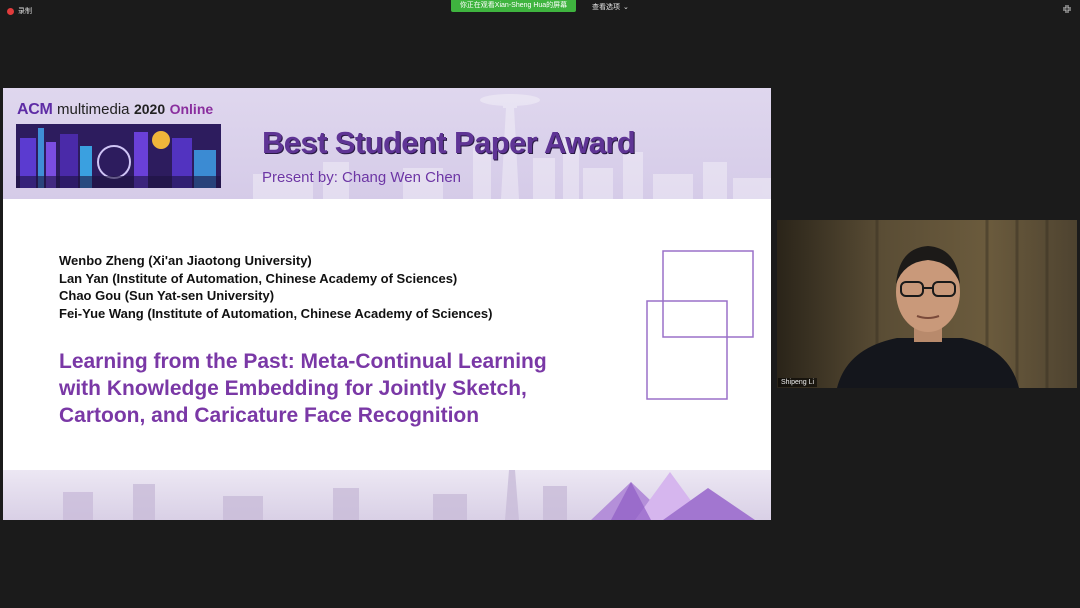  I want to click on logo-multimedia: multimedia, so click(93, 109).